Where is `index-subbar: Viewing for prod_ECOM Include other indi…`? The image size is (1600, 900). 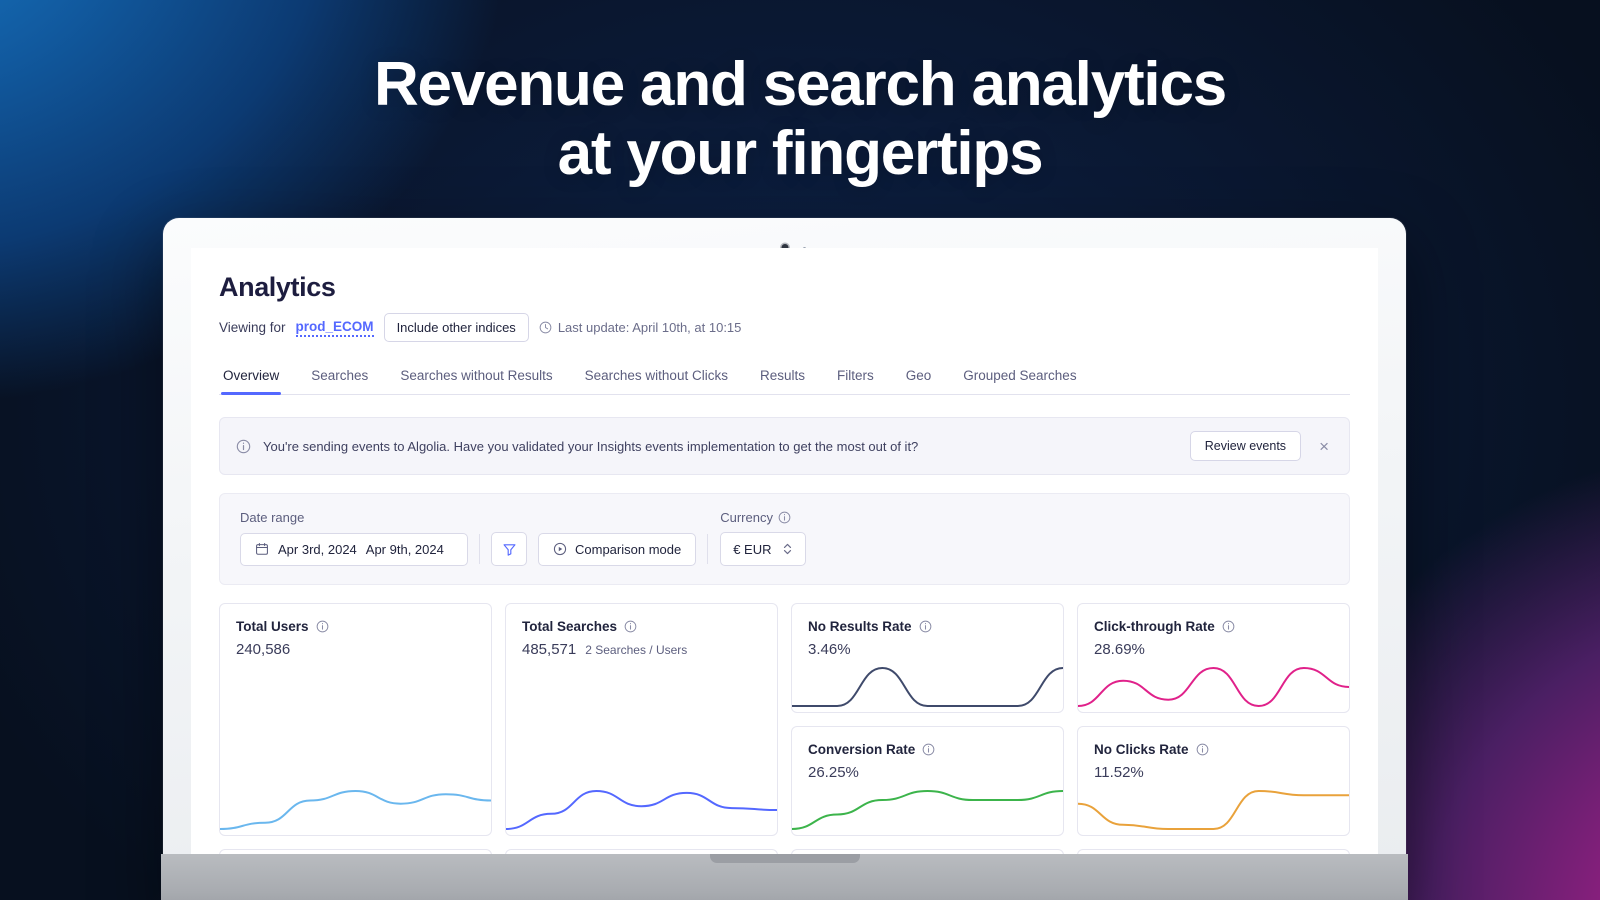
index-subbar: Viewing for prod_ECOM Include other indi… is located at coordinates (784, 327).